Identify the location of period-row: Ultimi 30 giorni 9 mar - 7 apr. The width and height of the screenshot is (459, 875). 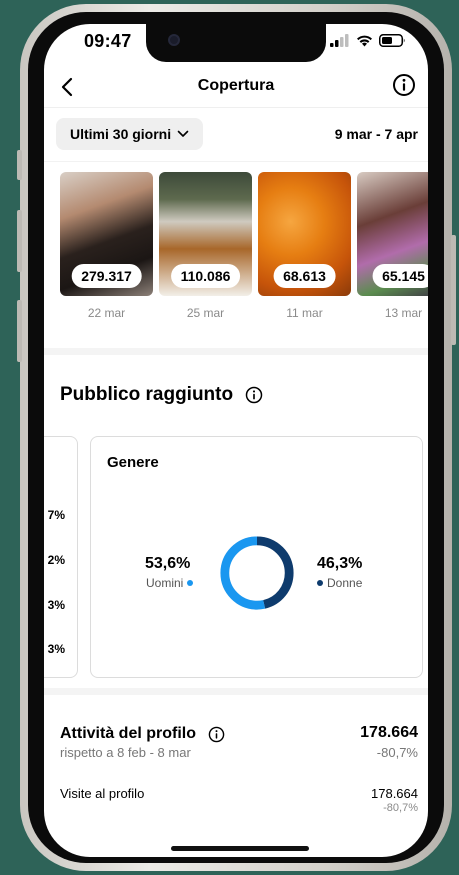
(236, 135).